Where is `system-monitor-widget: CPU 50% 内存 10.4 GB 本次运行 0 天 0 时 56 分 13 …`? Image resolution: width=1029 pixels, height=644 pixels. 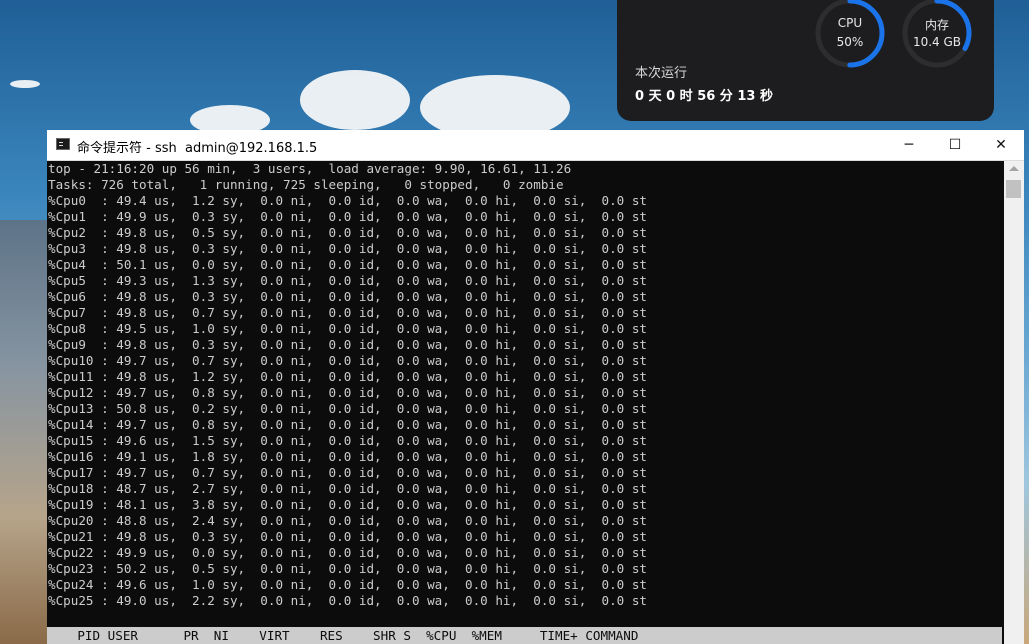
system-monitor-widget: CPU 50% 内存 10.4 GB 本次运行 0 天 0 时 56 分 13 … is located at coordinates (805, 60).